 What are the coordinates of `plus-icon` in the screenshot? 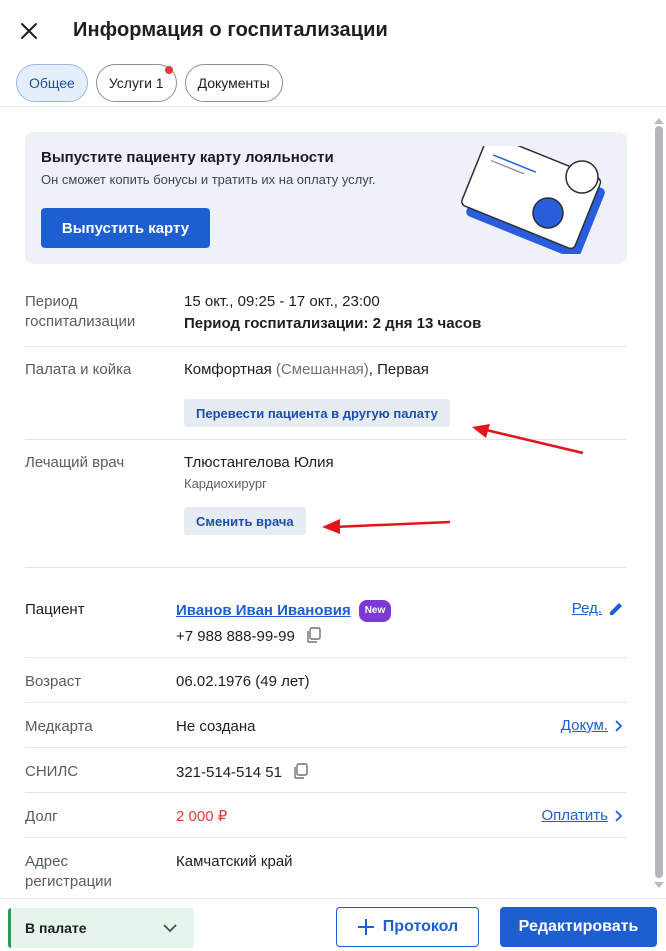 It's located at (365, 927).